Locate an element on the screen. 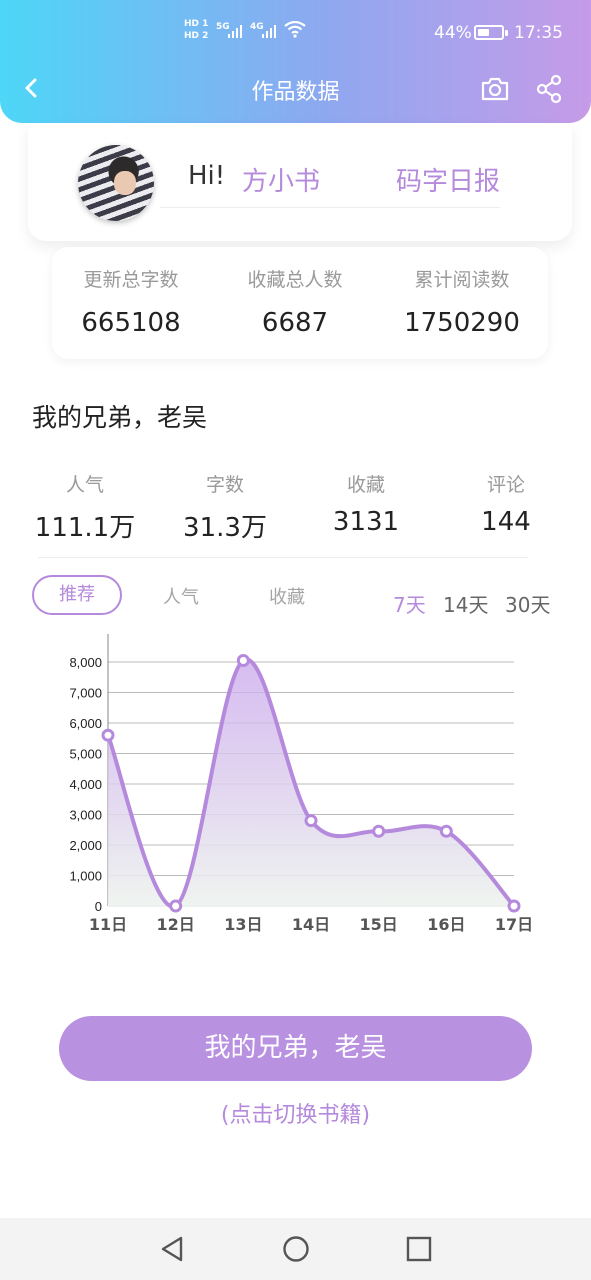 Image resolution: width=591 pixels, height=1280 pixels. share-icon is located at coordinates (549, 89).